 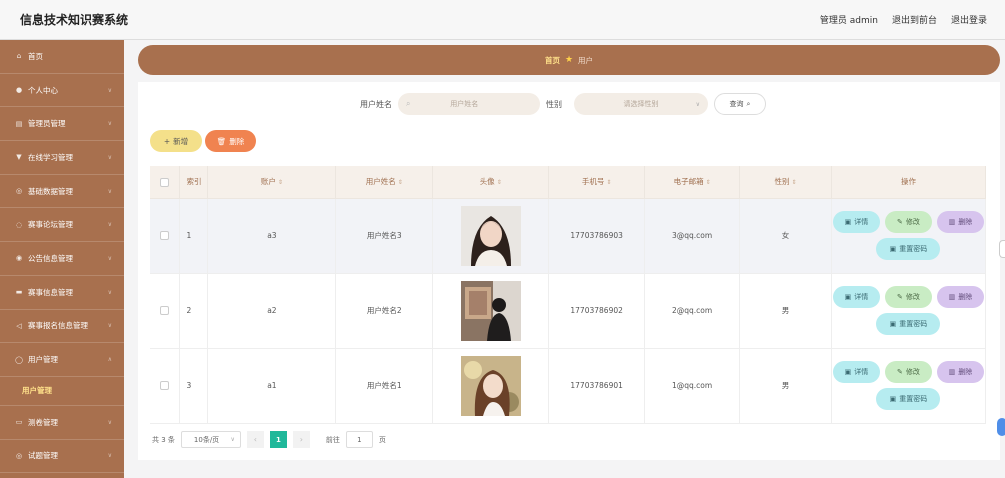 What do you see at coordinates (900, 372) in the screenshot?
I see `edit-icon: ✎` at bounding box center [900, 372].